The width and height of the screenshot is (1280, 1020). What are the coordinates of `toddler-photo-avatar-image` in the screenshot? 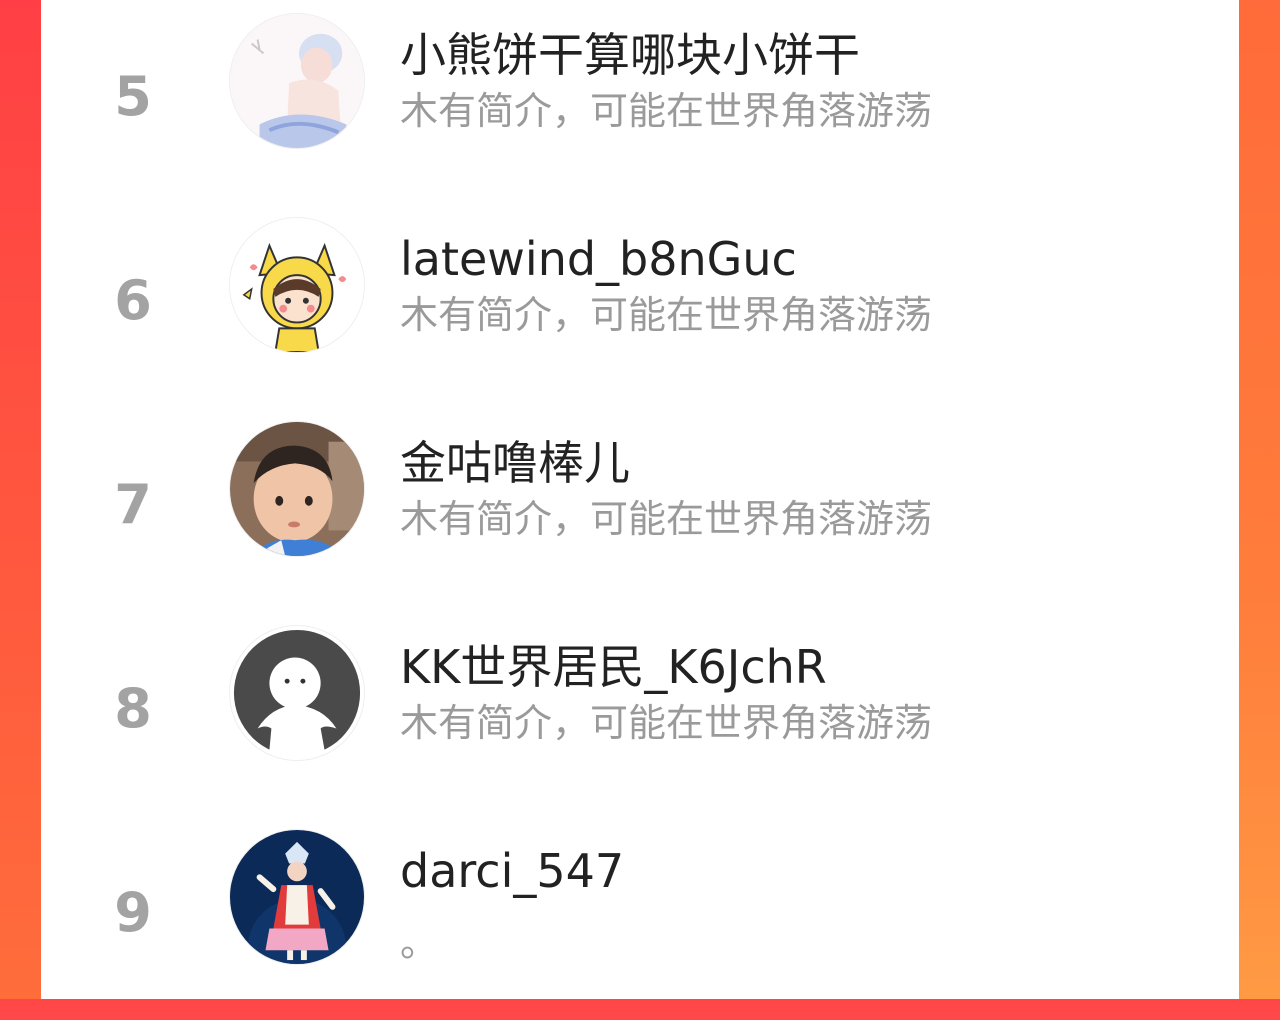 It's located at (297, 489).